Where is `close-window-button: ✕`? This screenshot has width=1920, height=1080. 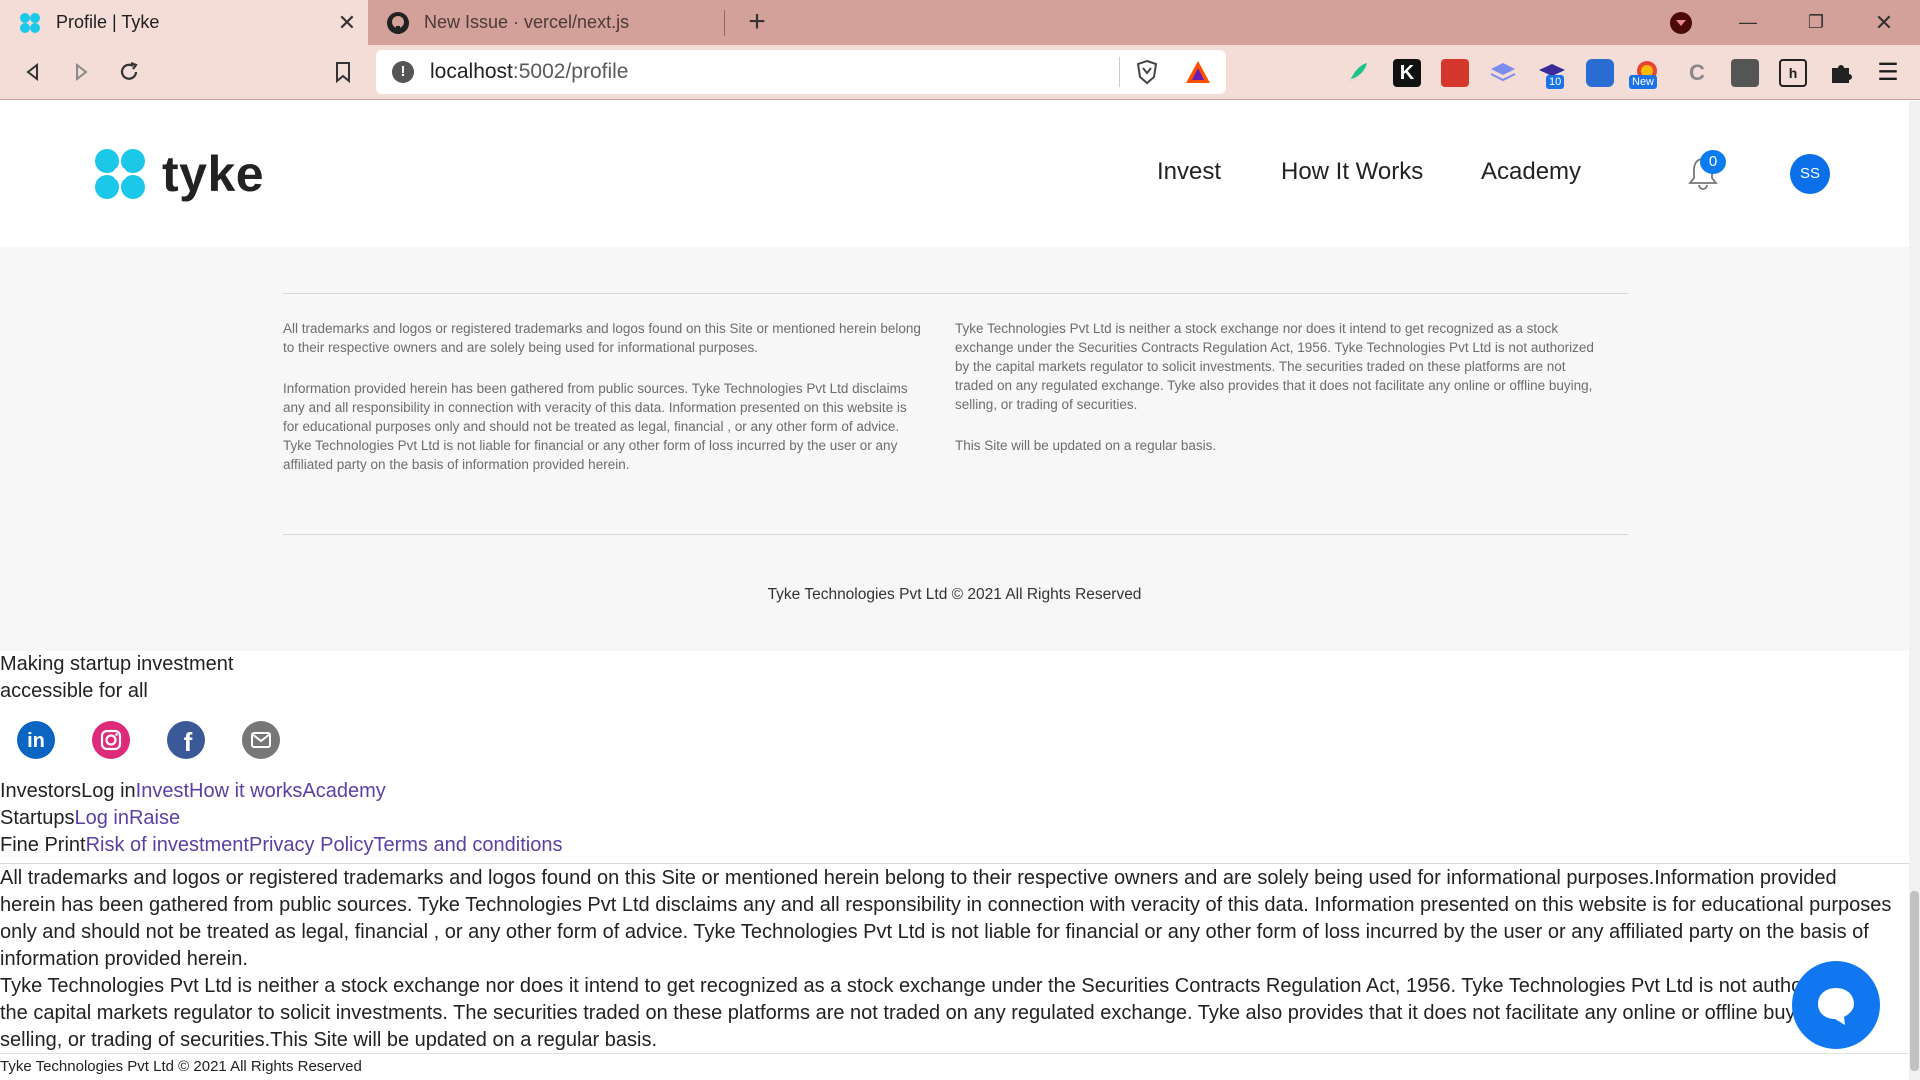
close-window-button: ✕ is located at coordinates (1884, 22).